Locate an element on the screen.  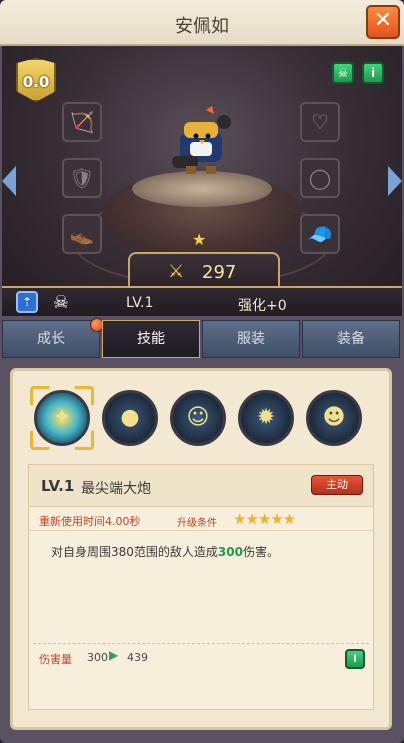
upgrade-condition-label: 升级条件 is located at coordinates (197, 523).